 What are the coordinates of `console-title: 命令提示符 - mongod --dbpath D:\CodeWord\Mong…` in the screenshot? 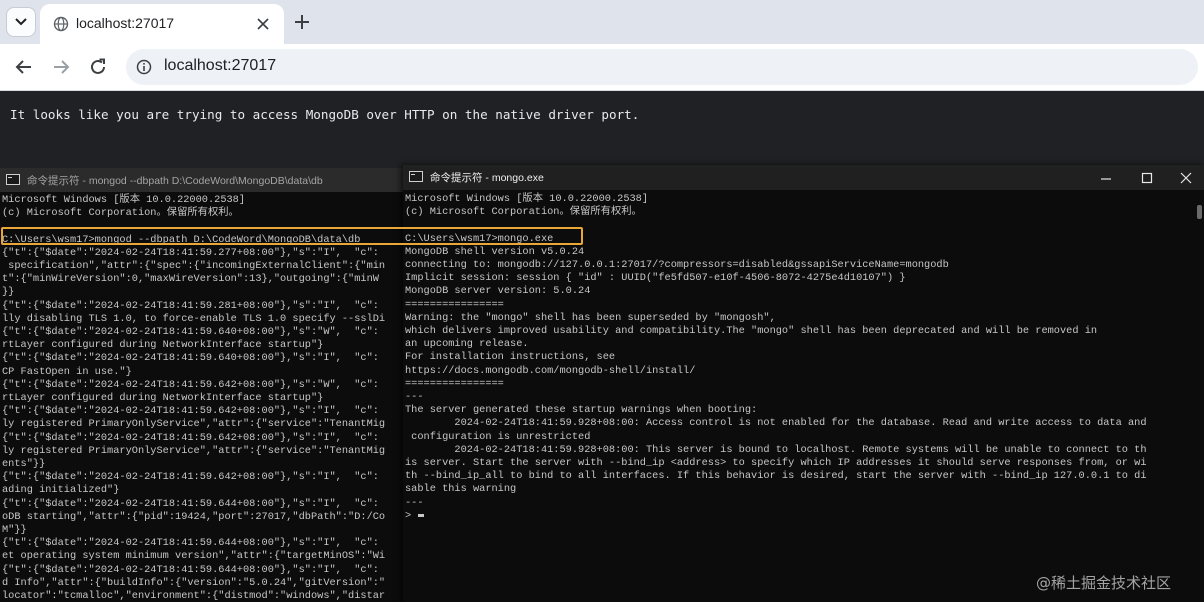 It's located at (175, 181).